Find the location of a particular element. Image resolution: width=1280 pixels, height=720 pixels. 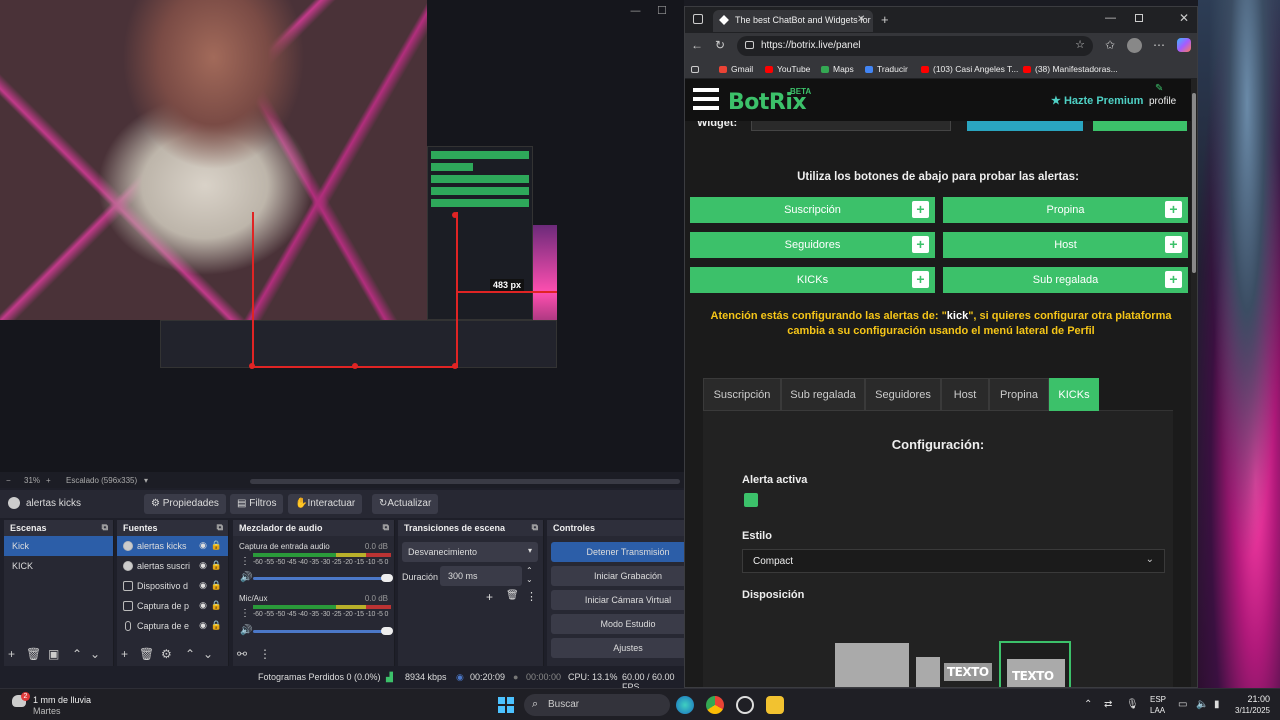

profile-icon: ✎ is located at coordinates (1159, 88).